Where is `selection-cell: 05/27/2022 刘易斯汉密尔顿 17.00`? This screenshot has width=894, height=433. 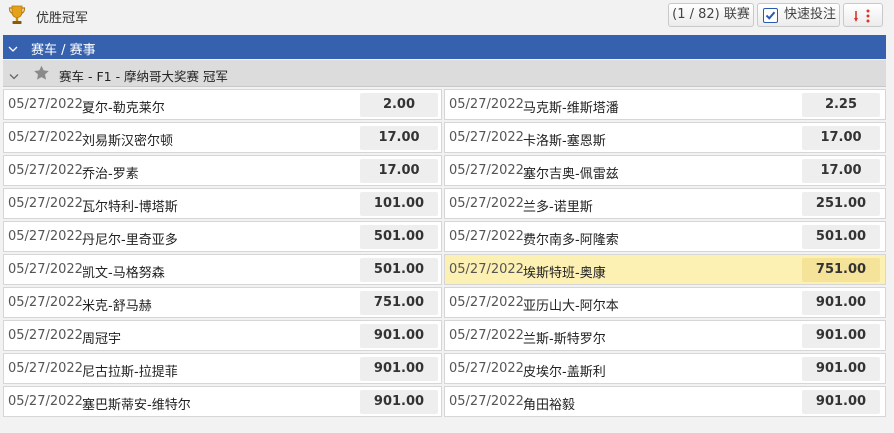
selection-cell: 05/27/2022 刘易斯汉密尔顿 17.00 is located at coordinates (222, 137).